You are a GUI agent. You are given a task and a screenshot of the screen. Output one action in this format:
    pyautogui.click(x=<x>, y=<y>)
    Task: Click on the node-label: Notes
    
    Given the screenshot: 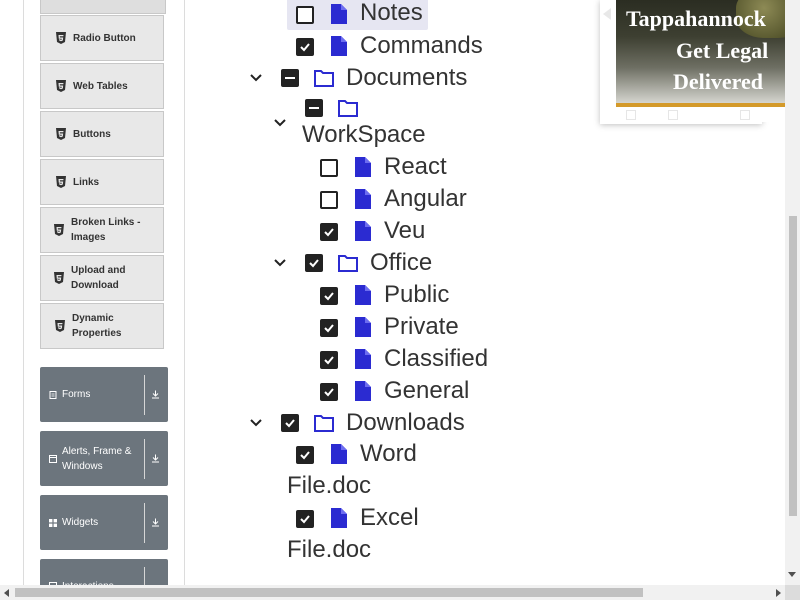 What is the action you would take?
    pyautogui.click(x=391, y=13)
    